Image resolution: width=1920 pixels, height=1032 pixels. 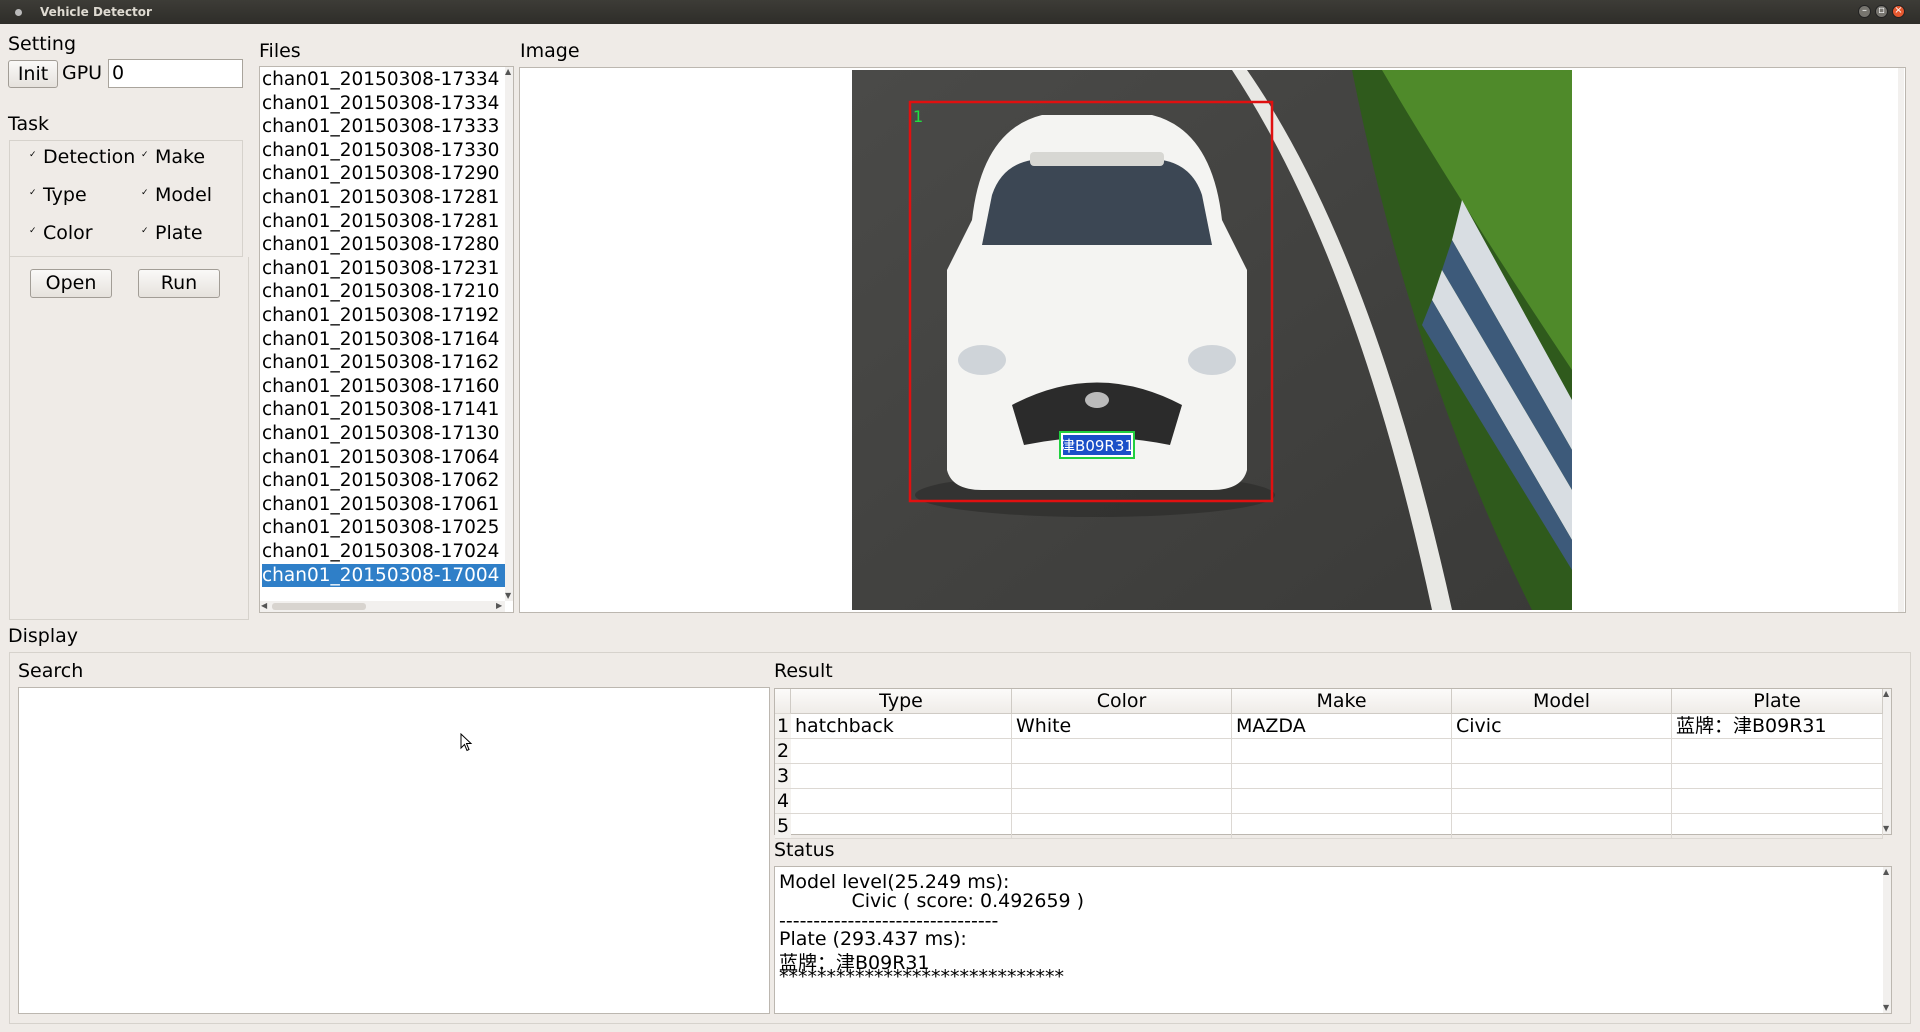 I want to click on model-checkbox: ✓ Model, so click(x=176, y=195).